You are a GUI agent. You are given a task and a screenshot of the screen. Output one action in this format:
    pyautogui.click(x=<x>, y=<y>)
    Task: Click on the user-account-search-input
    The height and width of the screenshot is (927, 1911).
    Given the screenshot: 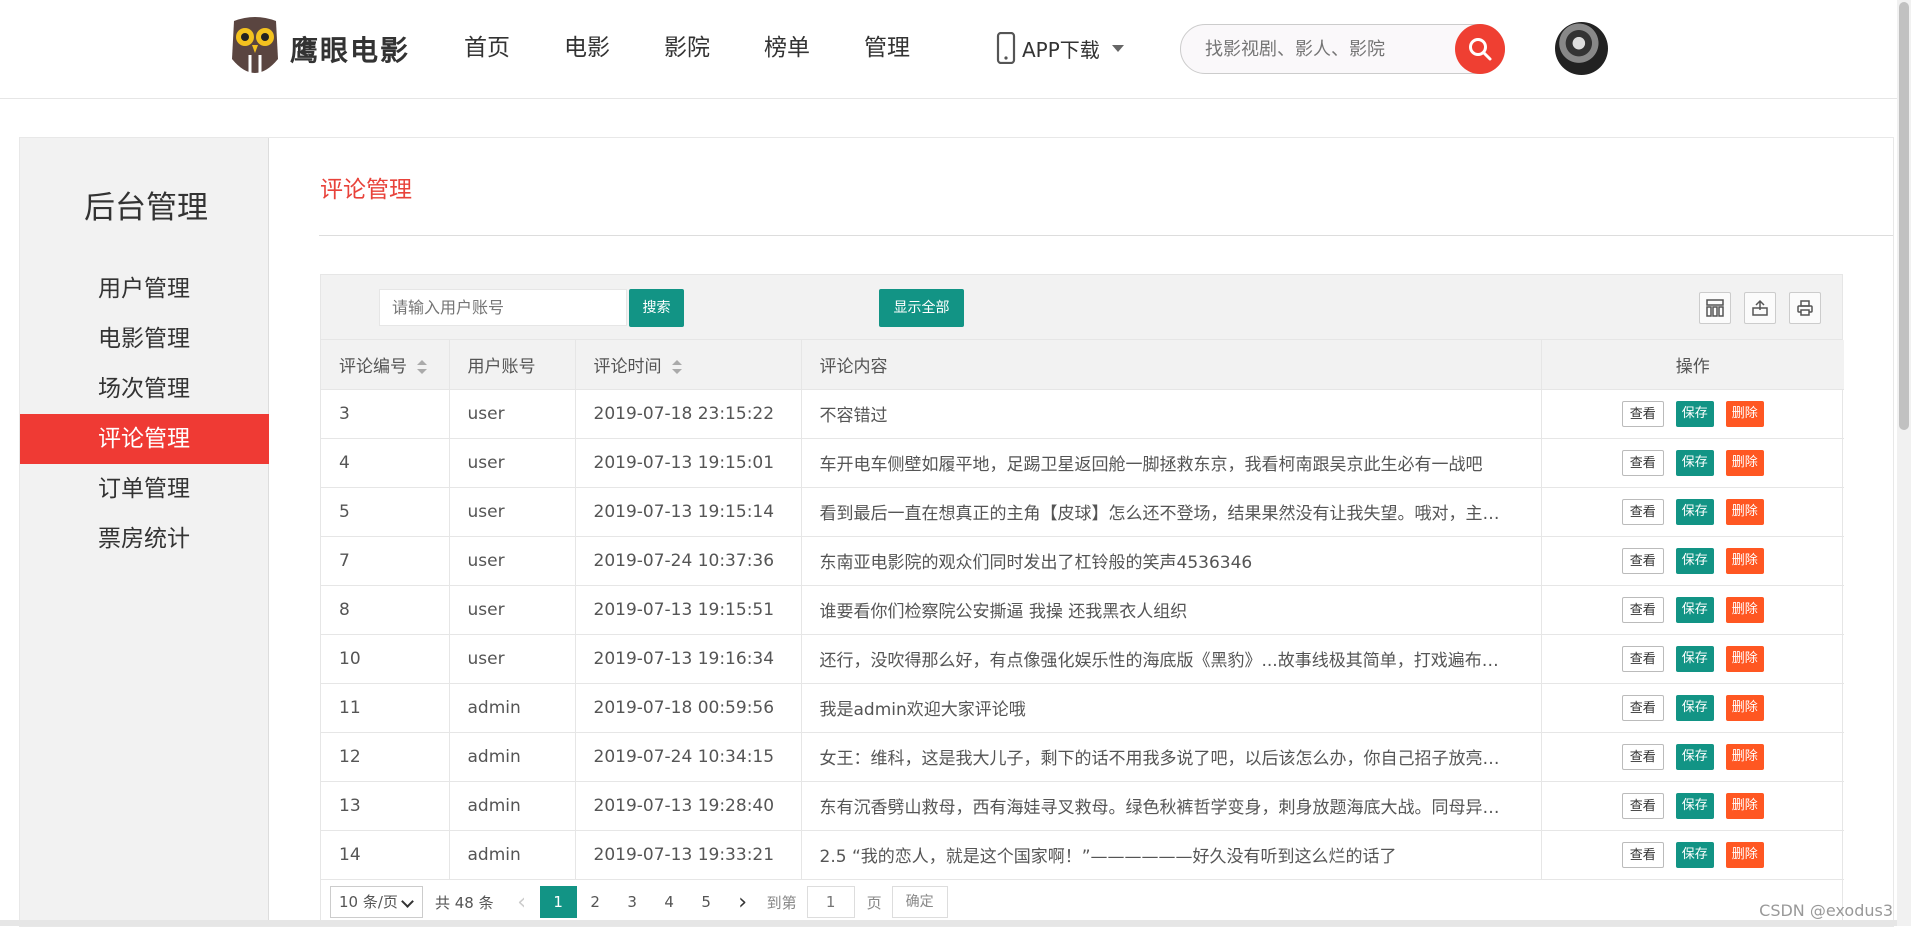 What is the action you would take?
    pyautogui.click(x=503, y=307)
    